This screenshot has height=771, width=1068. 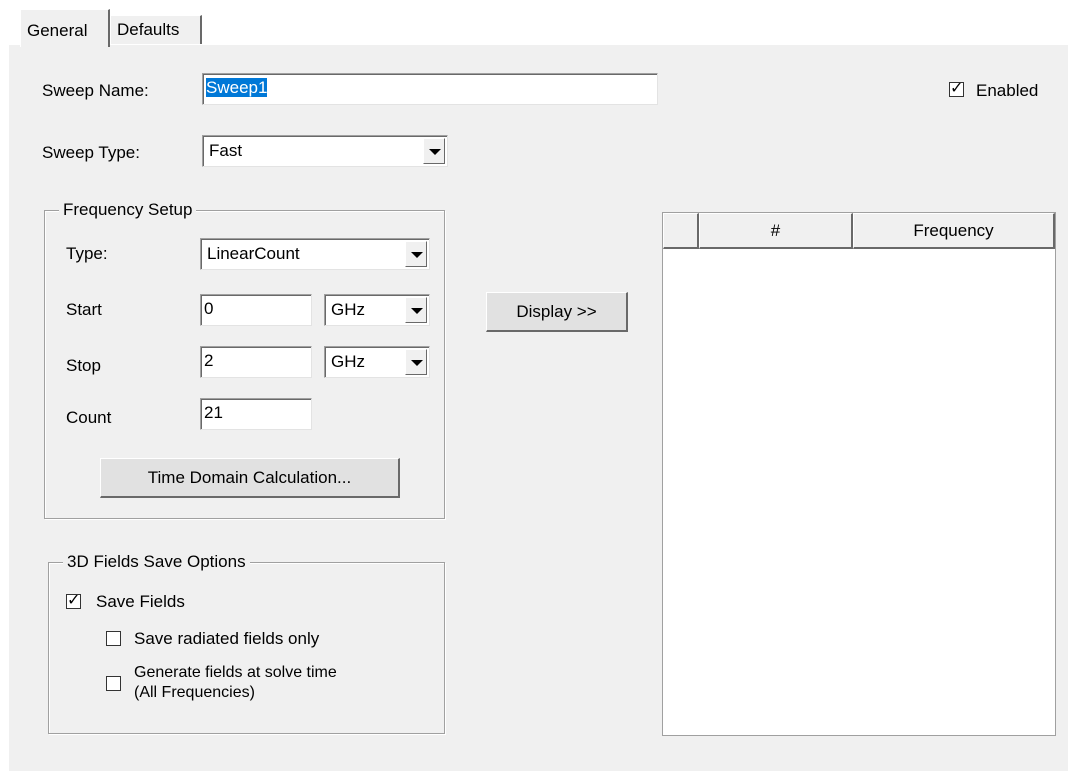 I want to click on save-radiated-fields-only-label: Save radiated fields only, so click(x=227, y=638).